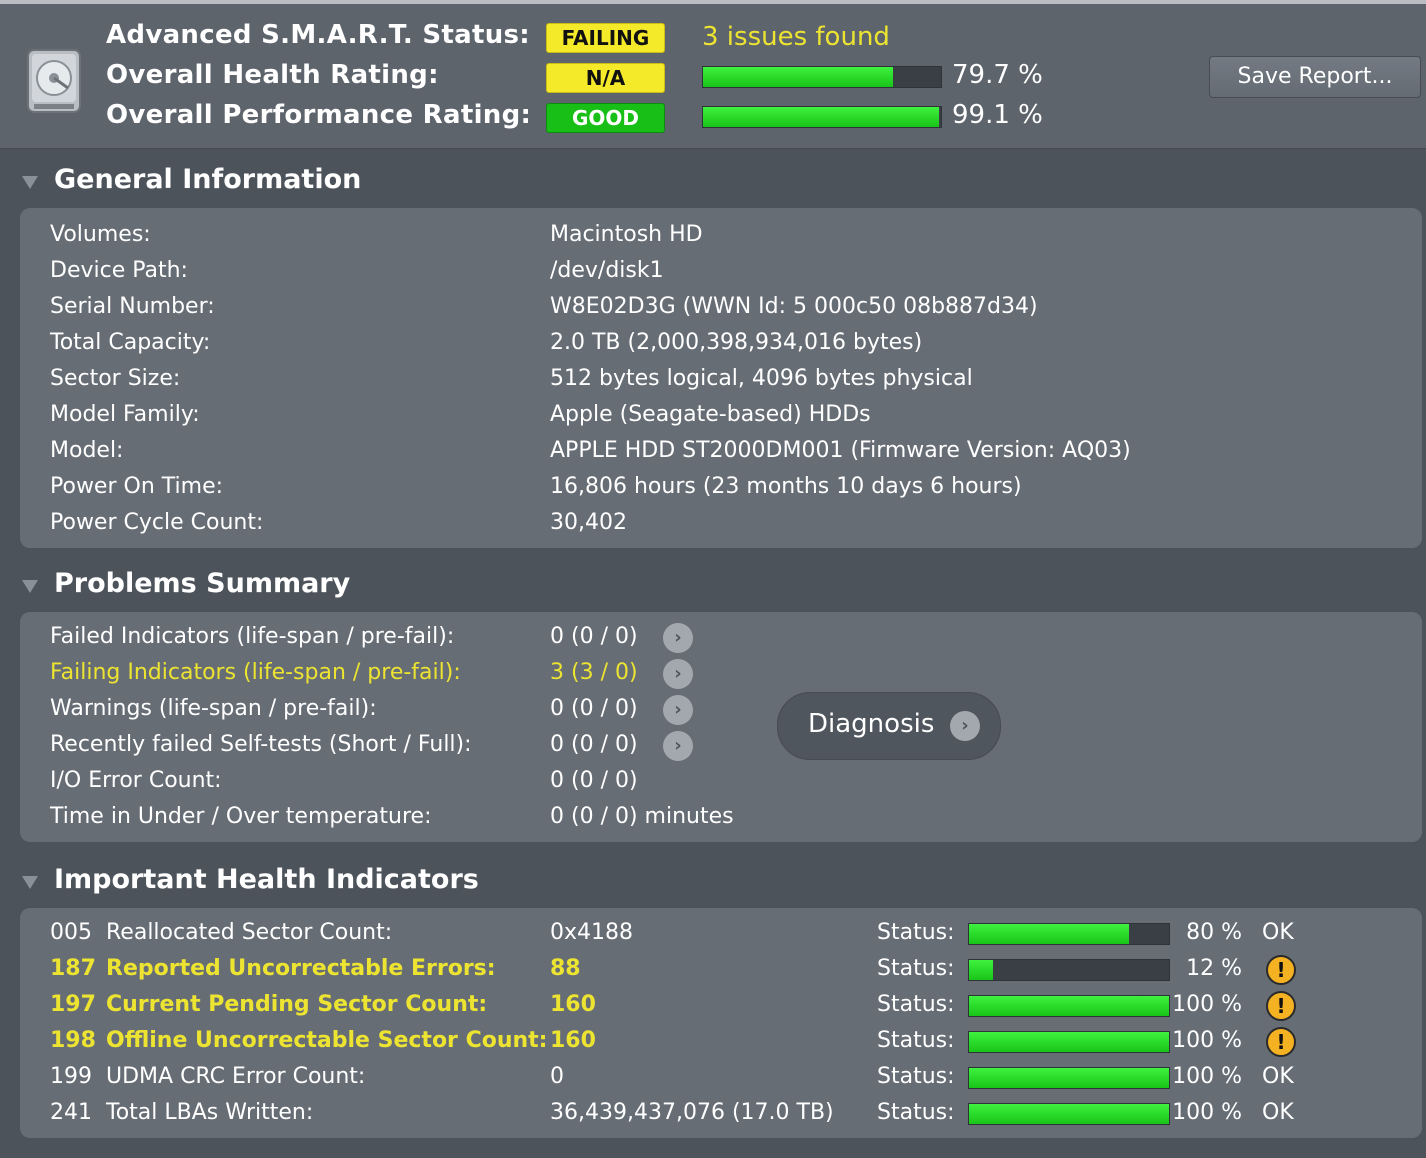 The width and height of the screenshot is (1426, 1158). Describe the element at coordinates (30, 882) in the screenshot. I see `indicators-disclosure-triangle-icon` at that location.